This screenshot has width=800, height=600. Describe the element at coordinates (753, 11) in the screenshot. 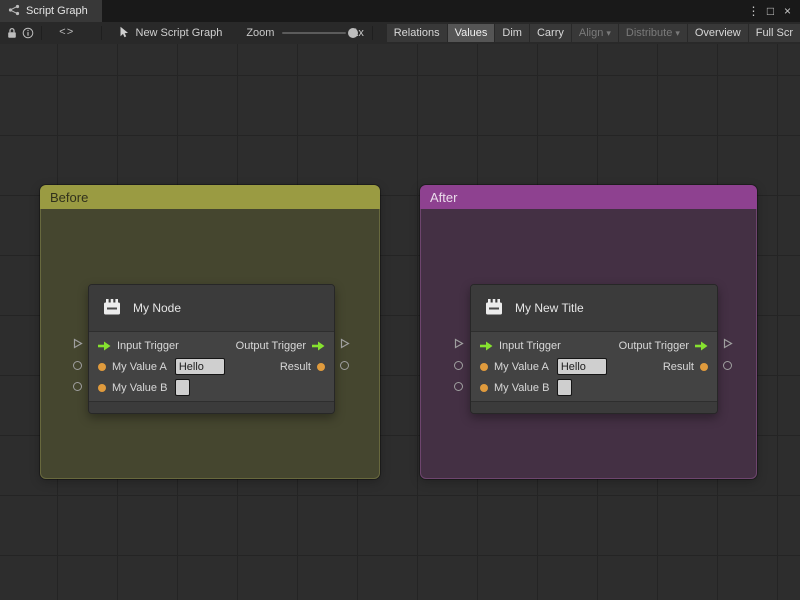

I see `window-menu-icon: ⋮` at that location.